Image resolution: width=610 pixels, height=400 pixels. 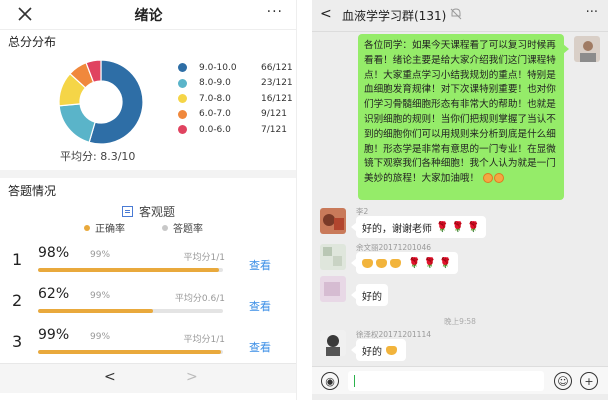 What do you see at coordinates (188, 229) in the screenshot?
I see `answer-rate-label: 答题率` at bounding box center [188, 229].